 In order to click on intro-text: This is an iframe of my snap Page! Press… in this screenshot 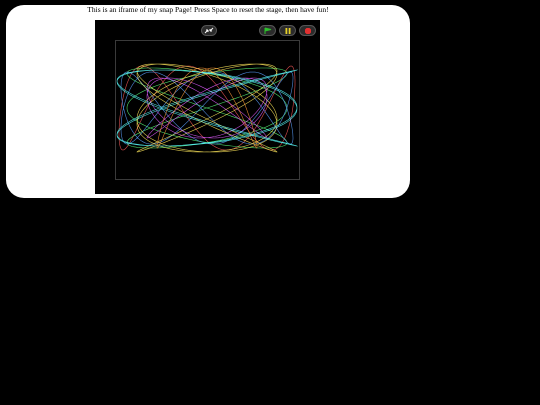, I will do `click(208, 9)`.